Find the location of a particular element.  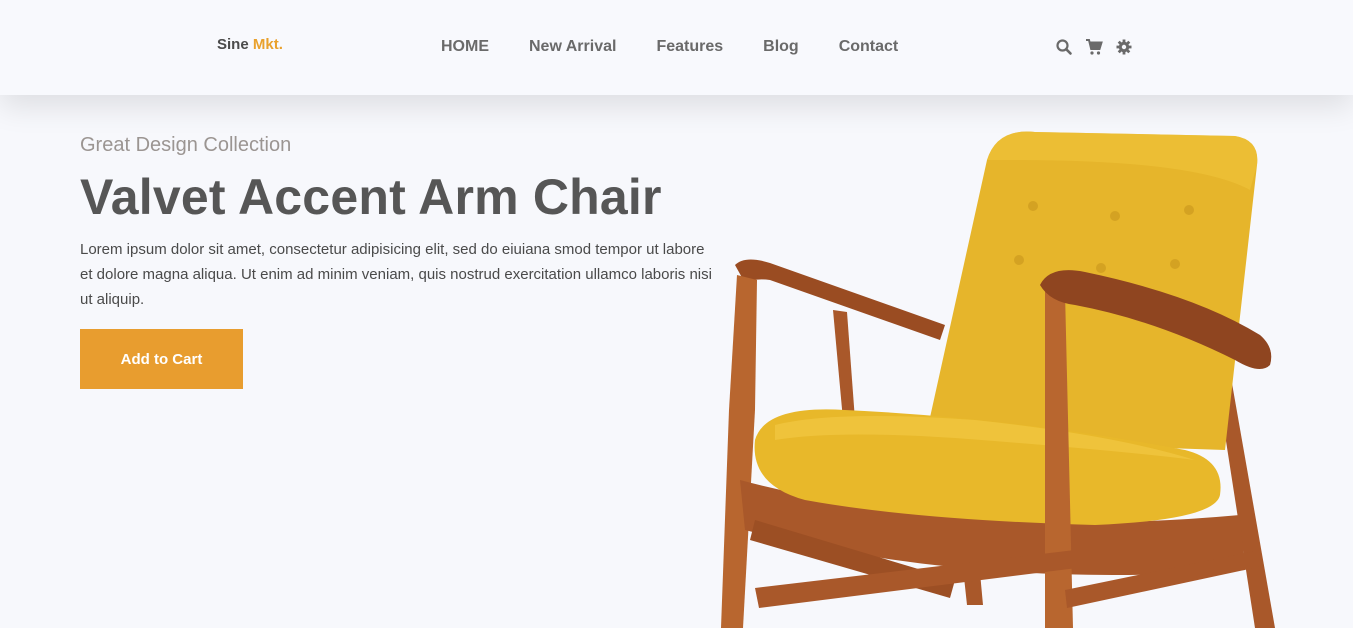

main-nav: HOME New Arrival Features Blog Contact is located at coordinates (669, 47).